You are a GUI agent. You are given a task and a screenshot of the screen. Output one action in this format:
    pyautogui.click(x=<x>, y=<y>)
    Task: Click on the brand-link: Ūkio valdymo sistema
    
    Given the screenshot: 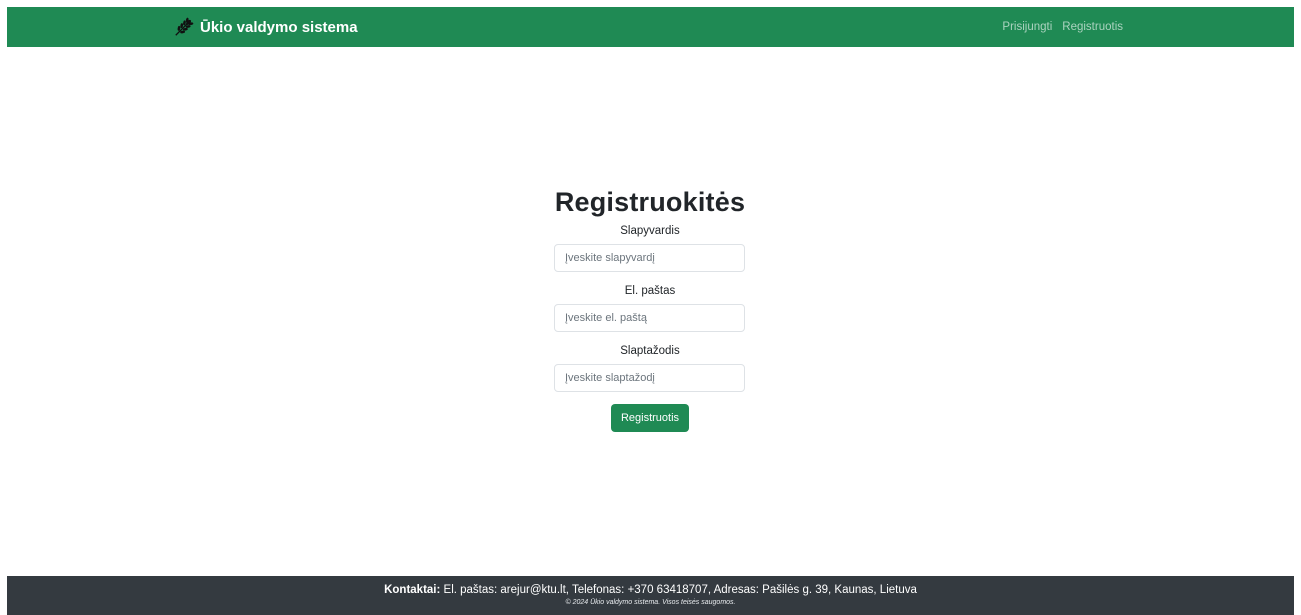 What is the action you would take?
    pyautogui.click(x=265, y=27)
    